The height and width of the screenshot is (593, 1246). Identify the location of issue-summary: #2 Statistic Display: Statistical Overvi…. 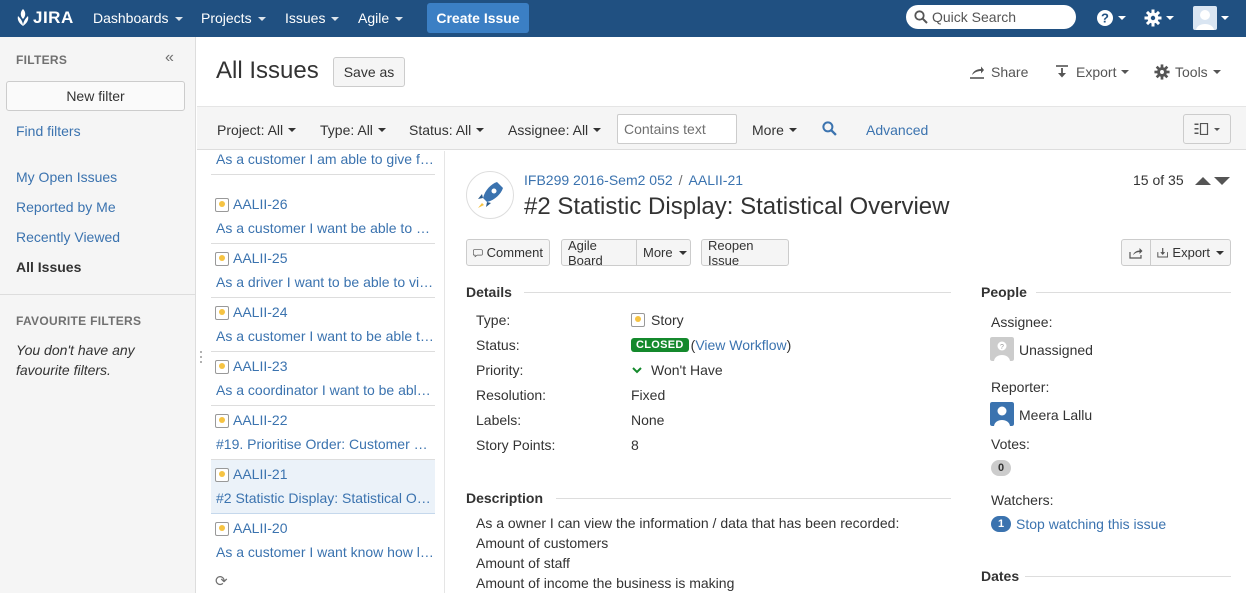
(325, 498).